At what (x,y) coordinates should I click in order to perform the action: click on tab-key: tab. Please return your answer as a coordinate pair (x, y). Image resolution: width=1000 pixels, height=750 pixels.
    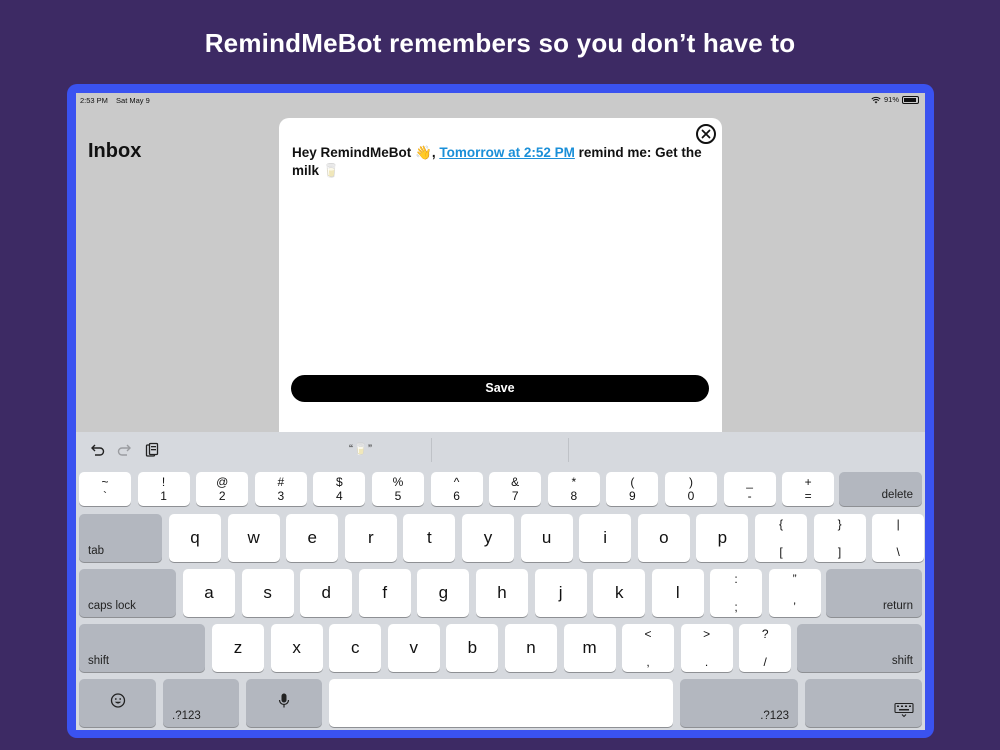
    Looking at the image, I should click on (120, 538).